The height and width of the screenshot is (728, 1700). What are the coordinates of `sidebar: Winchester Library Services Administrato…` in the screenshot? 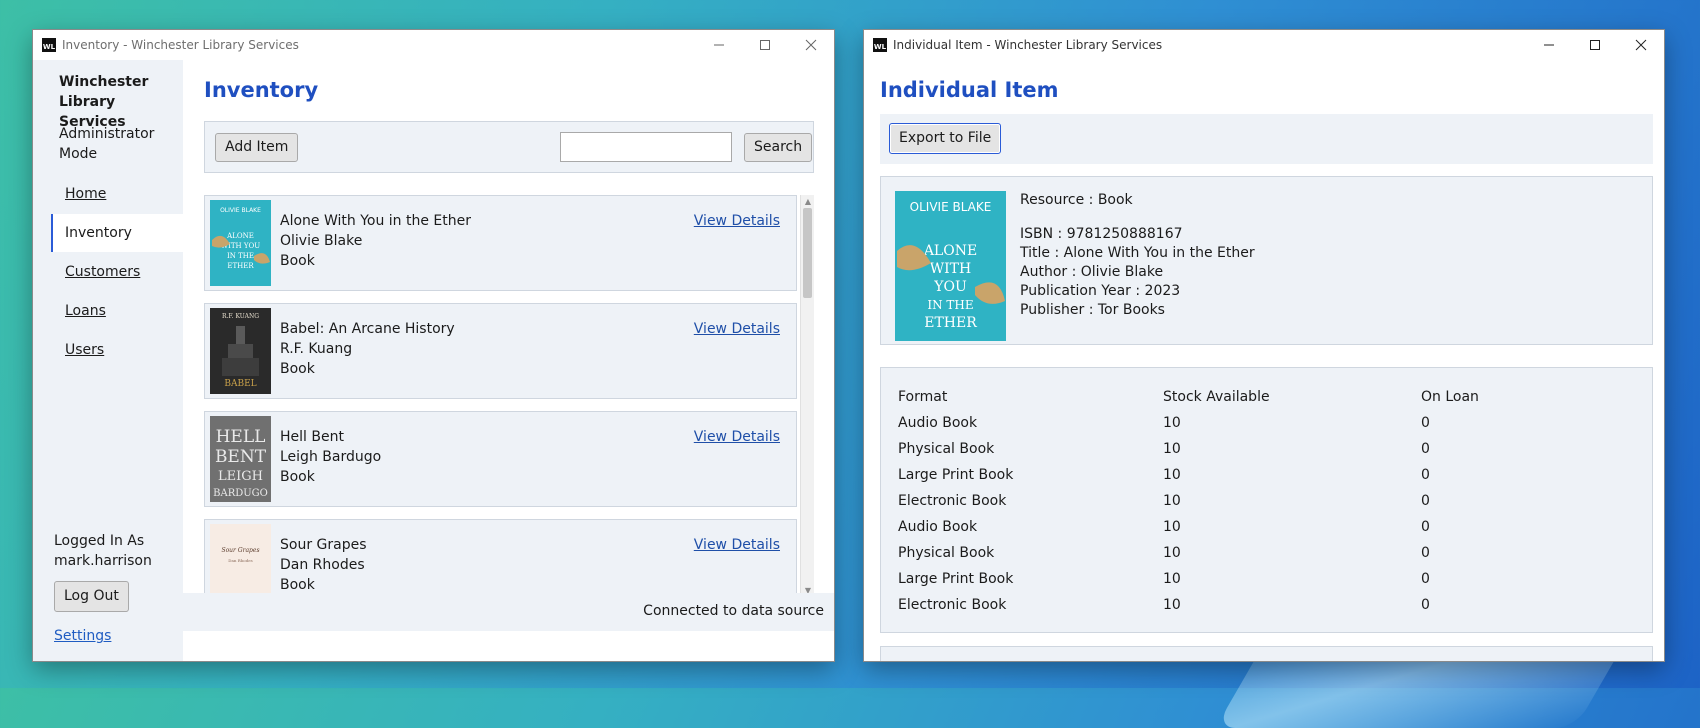 It's located at (117, 360).